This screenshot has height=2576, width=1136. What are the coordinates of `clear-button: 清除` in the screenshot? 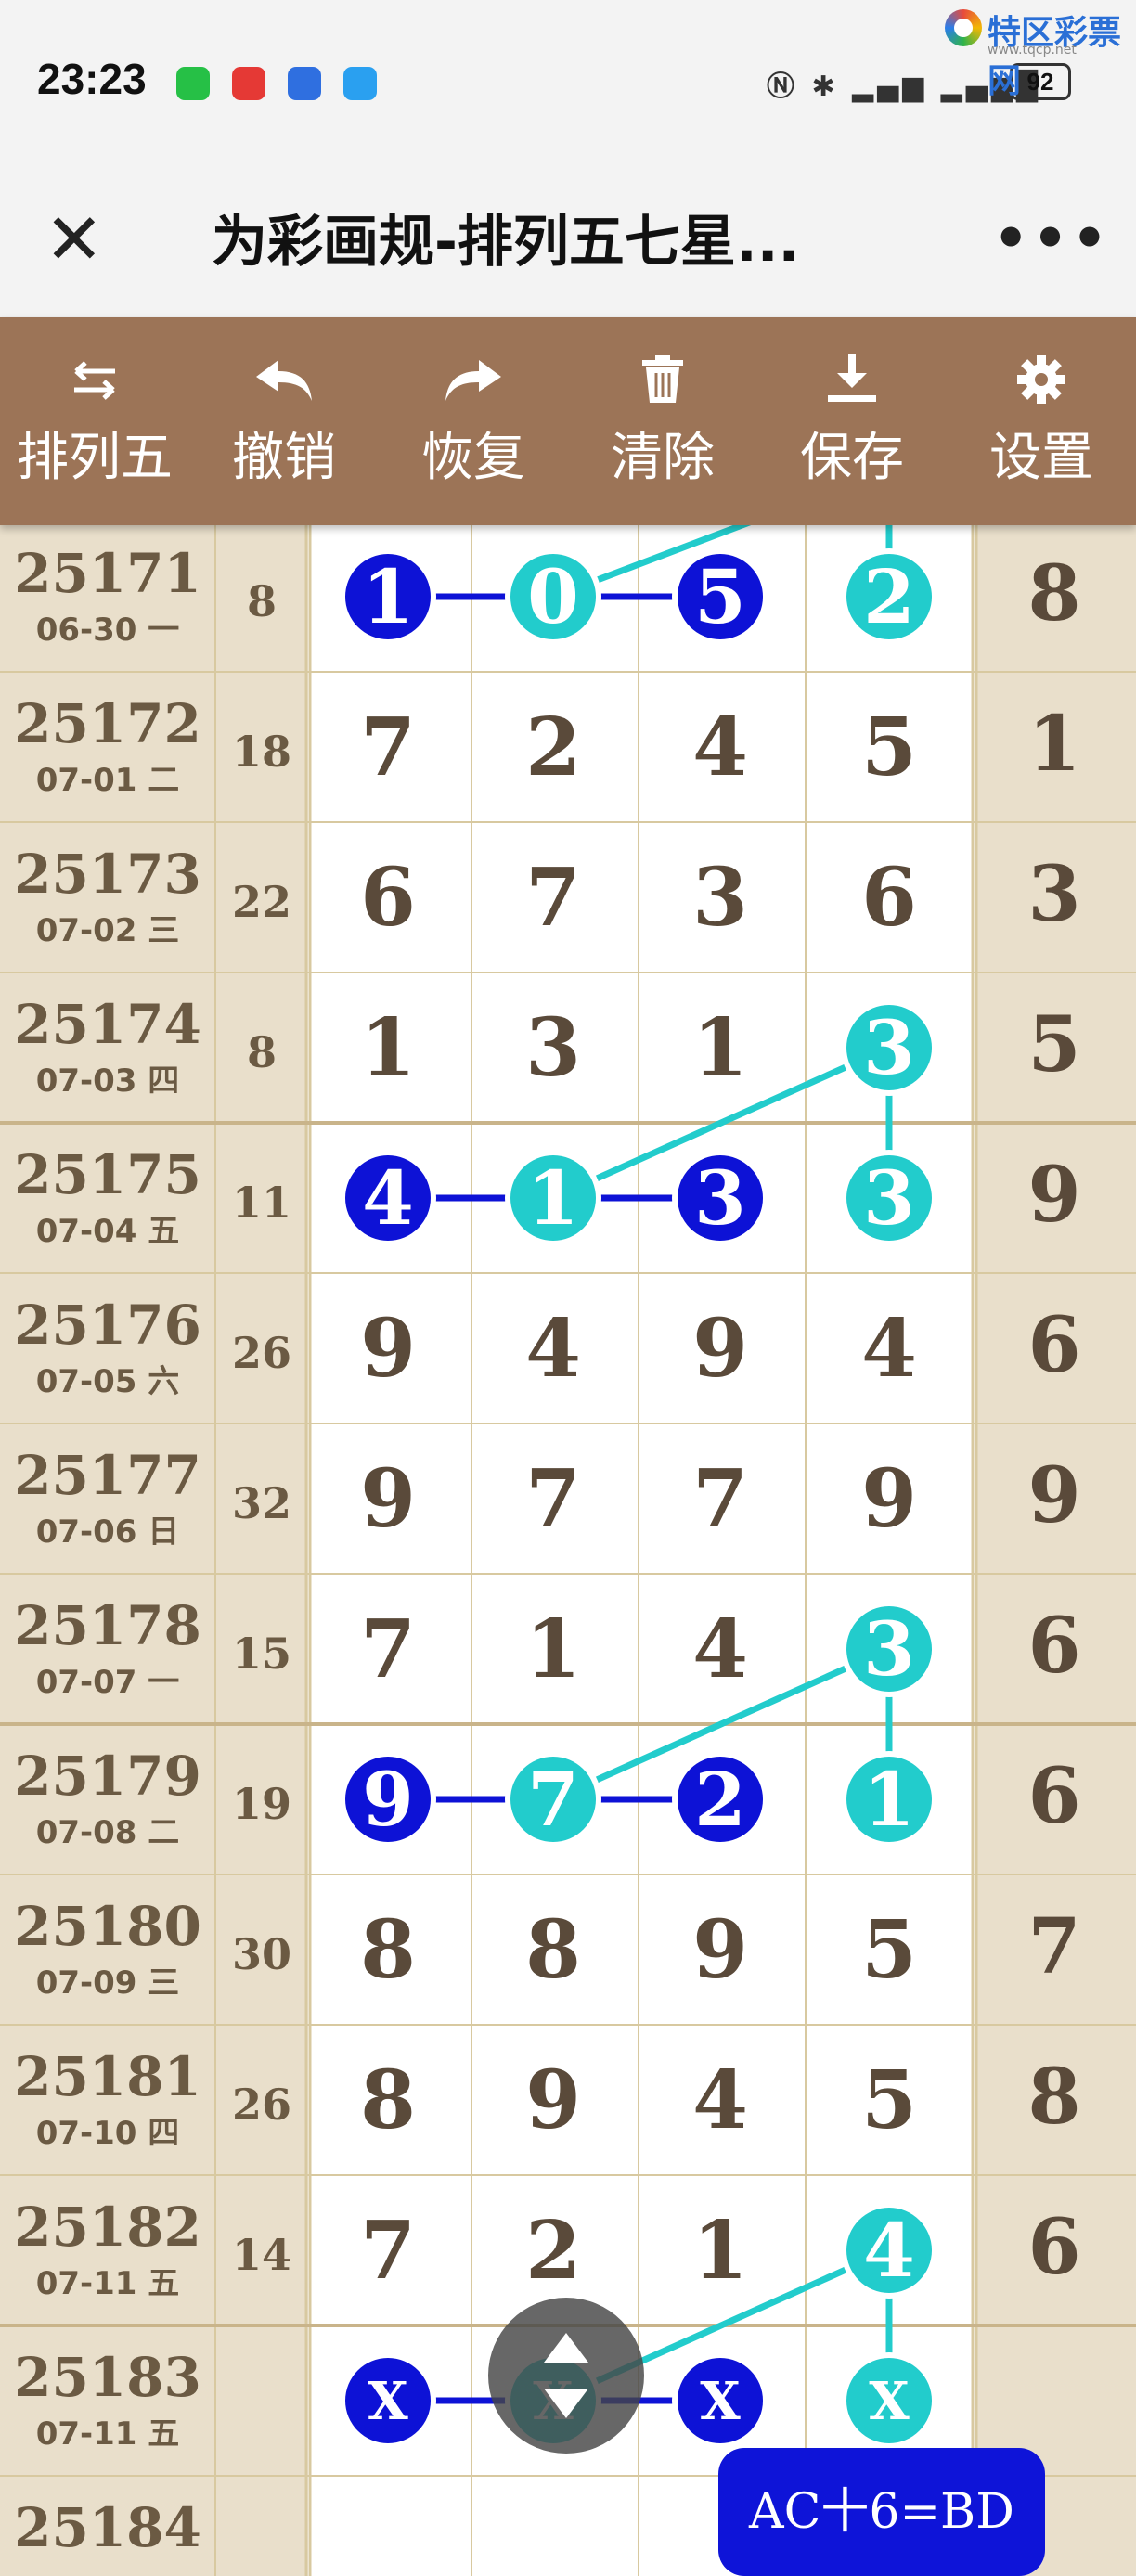 It's located at (662, 421).